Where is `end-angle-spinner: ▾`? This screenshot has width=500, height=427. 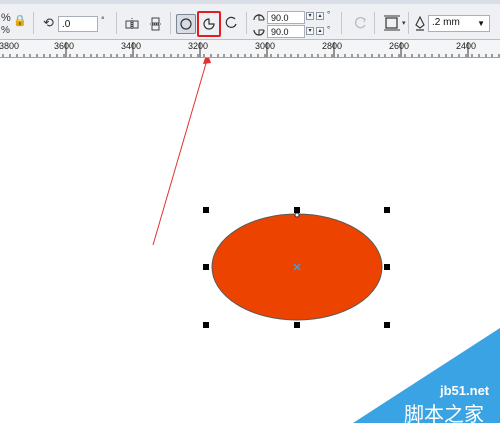 end-angle-spinner: ▾ is located at coordinates (310, 31).